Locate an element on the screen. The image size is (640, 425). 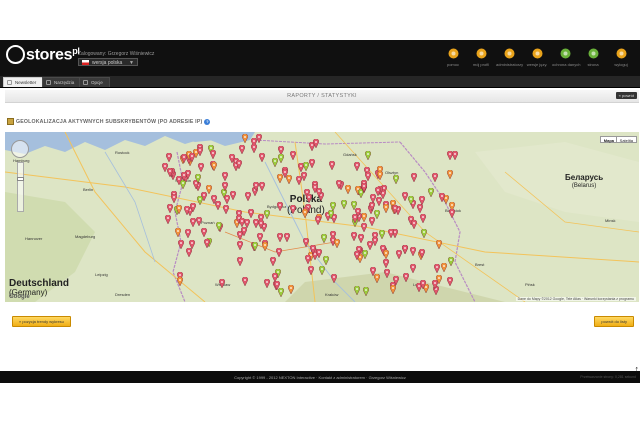
zoom-knob is located at coordinates (20, 179).